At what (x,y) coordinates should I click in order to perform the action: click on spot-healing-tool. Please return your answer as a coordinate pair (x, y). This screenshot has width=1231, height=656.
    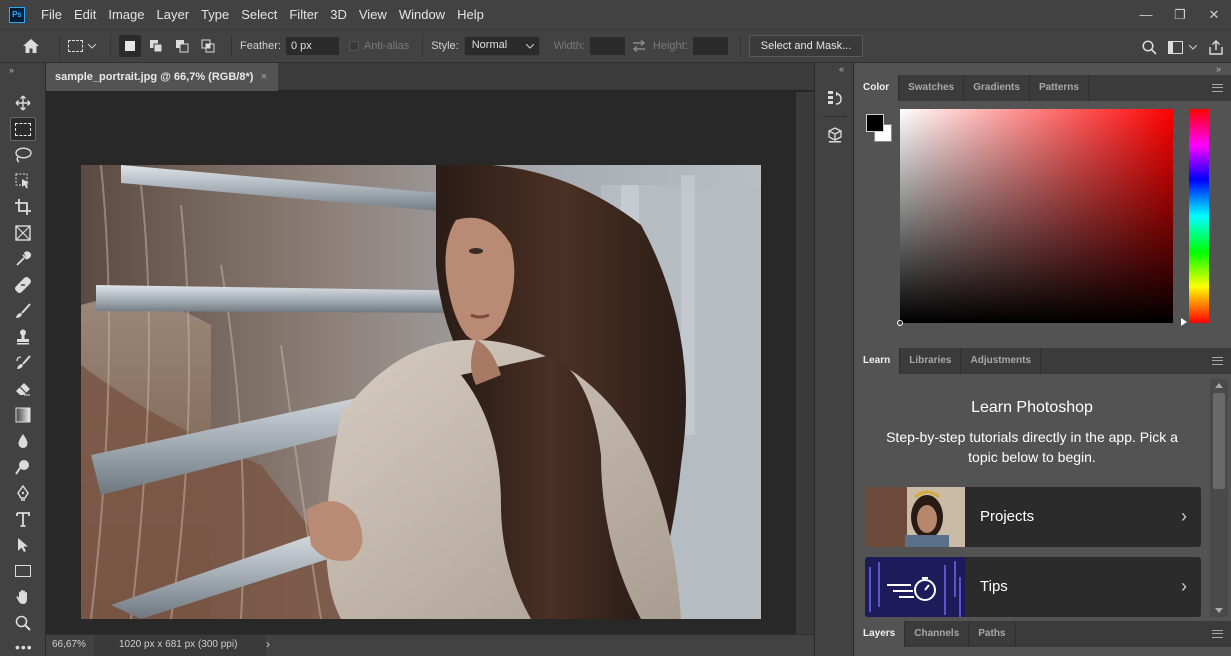
    Looking at the image, I should click on (23, 285).